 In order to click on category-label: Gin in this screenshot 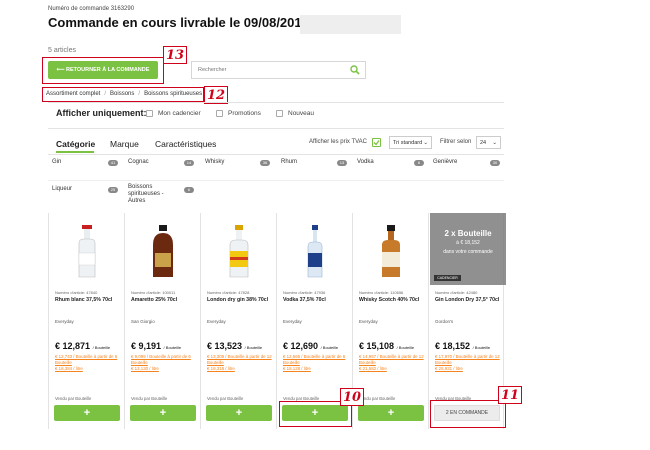, I will do `click(57, 162)`.